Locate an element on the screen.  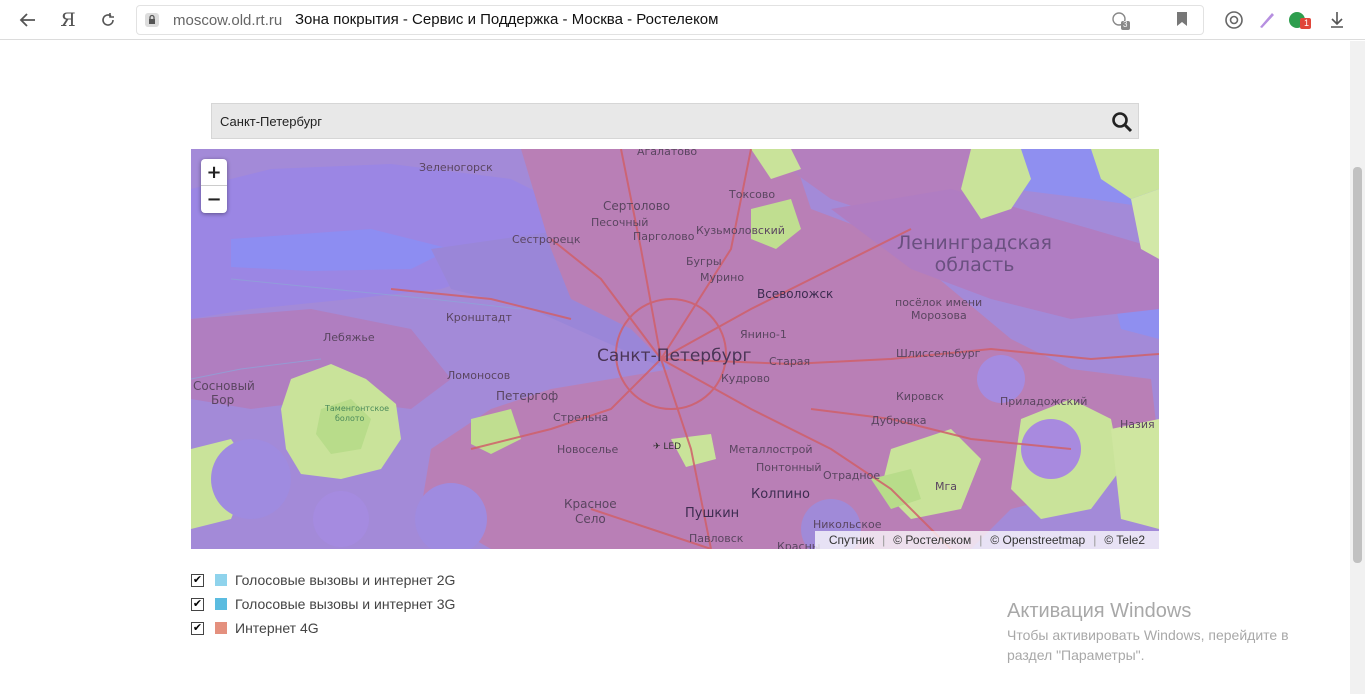
map-label-airport: ✈ LED is located at coordinates (667, 447).